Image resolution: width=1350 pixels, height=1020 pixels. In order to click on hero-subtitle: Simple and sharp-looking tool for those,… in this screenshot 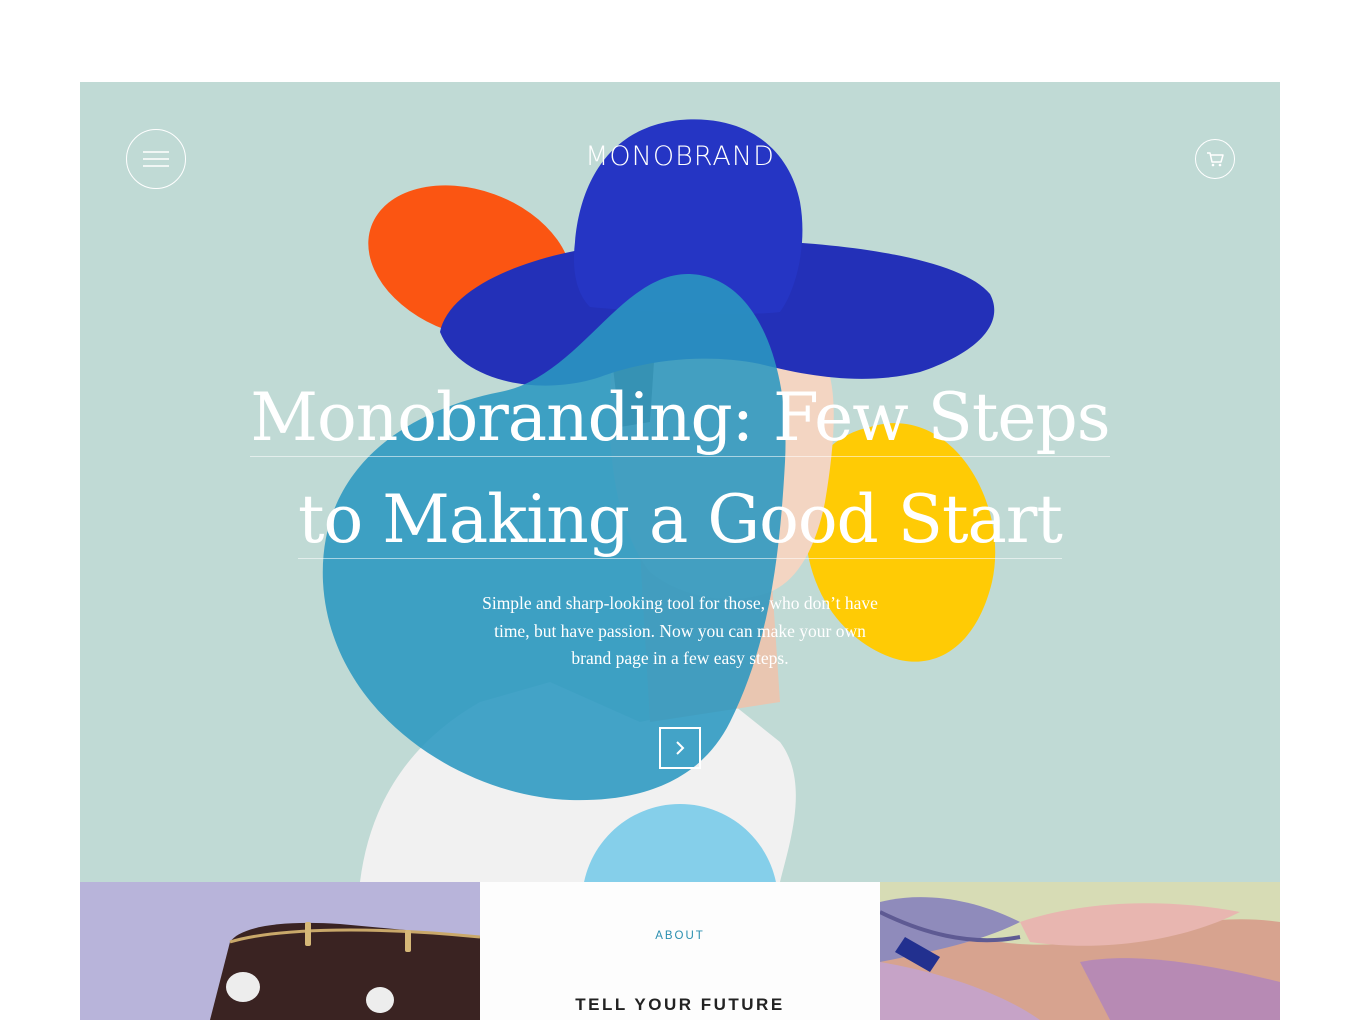, I will do `click(680, 630)`.